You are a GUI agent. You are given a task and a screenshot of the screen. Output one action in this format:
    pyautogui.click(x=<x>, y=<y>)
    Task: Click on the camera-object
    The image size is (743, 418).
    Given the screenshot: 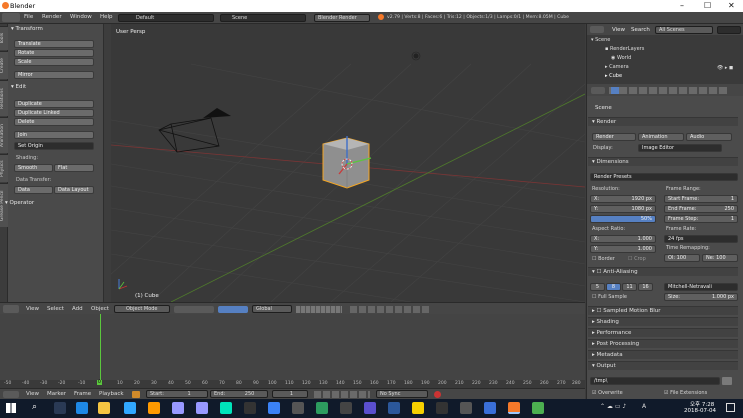 What is the action you would take?
    pyautogui.click(x=194, y=130)
    